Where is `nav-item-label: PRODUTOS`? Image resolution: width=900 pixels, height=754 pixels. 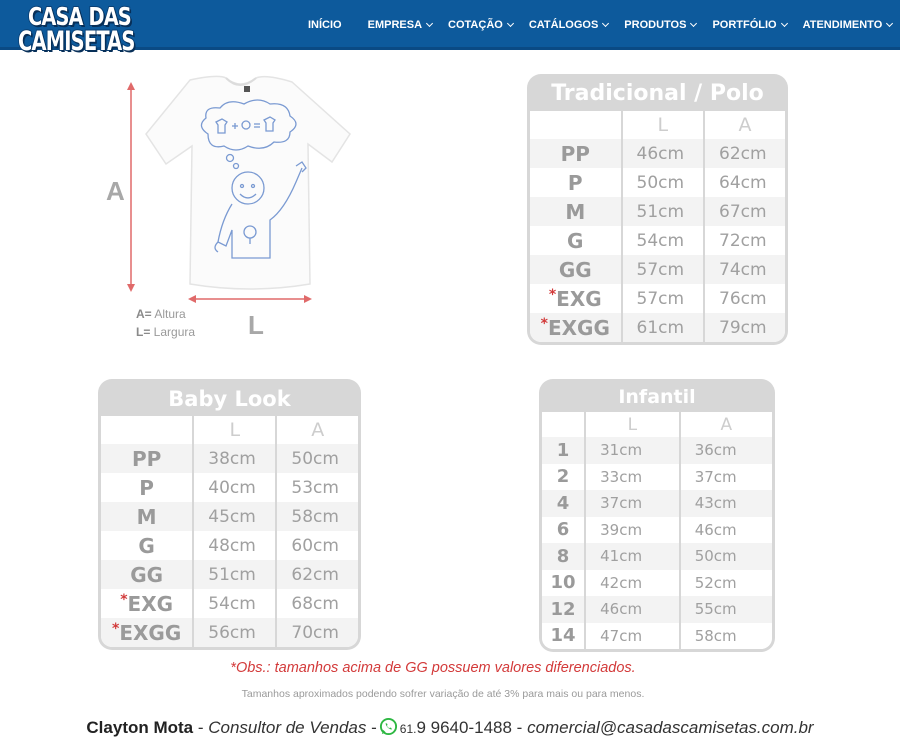 nav-item-label: PRODUTOS is located at coordinates (655, 25).